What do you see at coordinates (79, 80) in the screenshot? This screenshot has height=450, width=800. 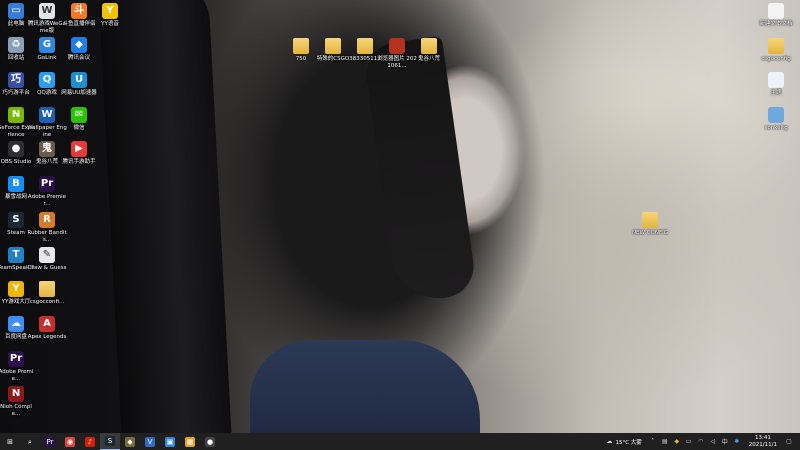 I see `app-icon: U` at bounding box center [79, 80].